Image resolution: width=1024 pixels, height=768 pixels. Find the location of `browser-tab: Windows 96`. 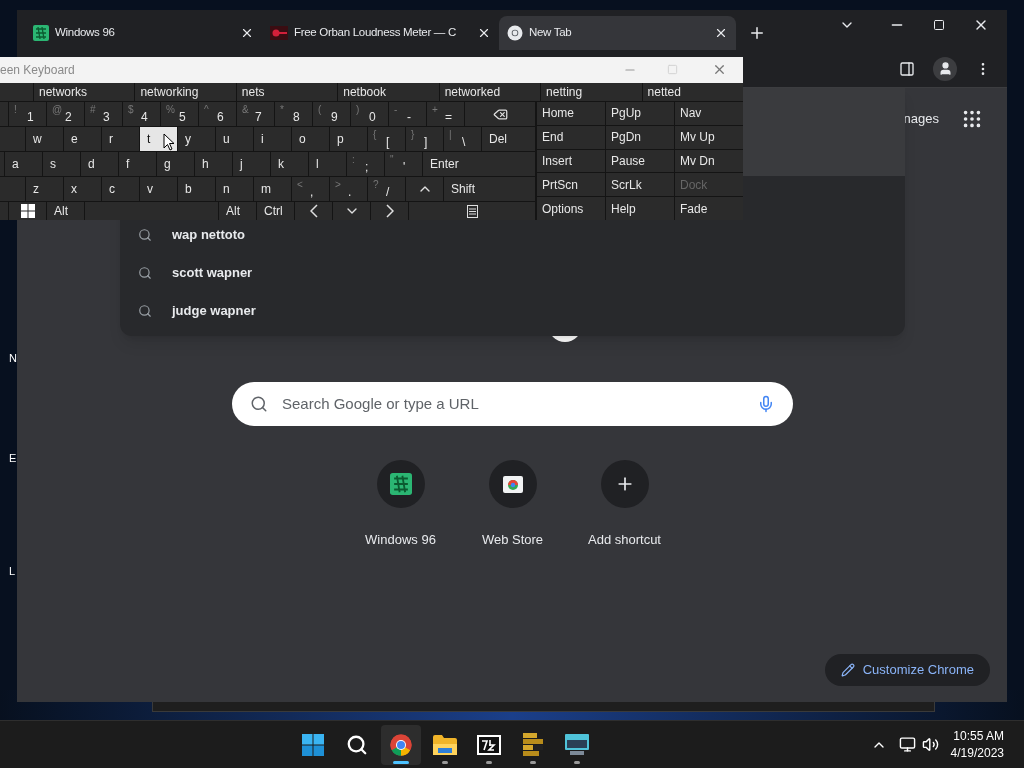

browser-tab: Windows 96 is located at coordinates (143, 33).